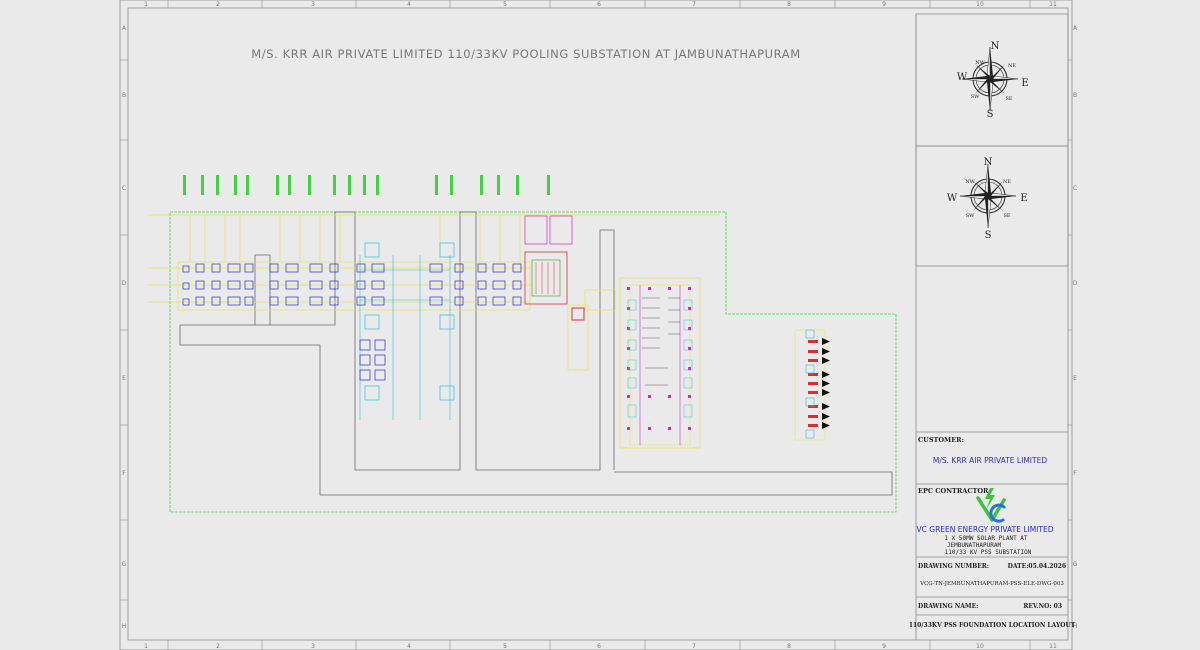 This screenshot has width=1200, height=650. I want to click on project-line-1: 1 X 50MW SOLAR PLANT AT, so click(985, 538).